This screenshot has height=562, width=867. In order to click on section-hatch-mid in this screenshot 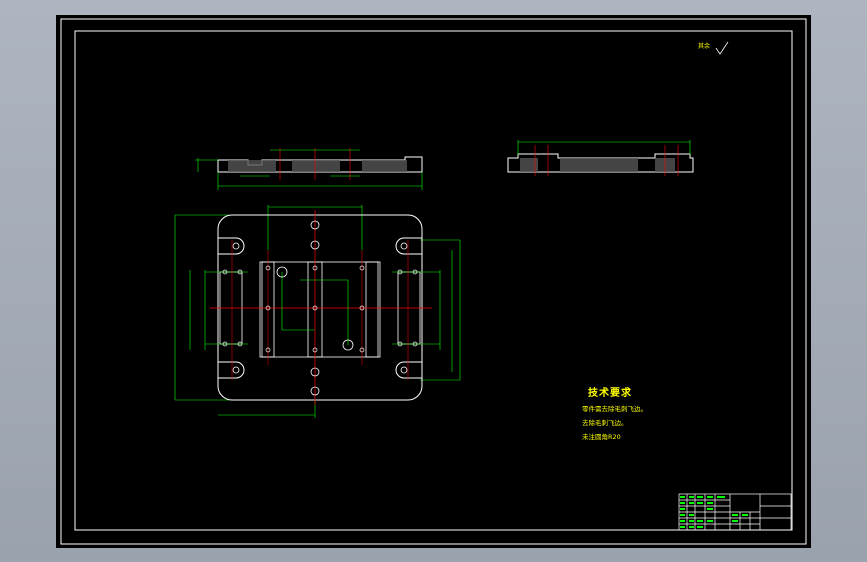, I will do `click(316, 166)`.